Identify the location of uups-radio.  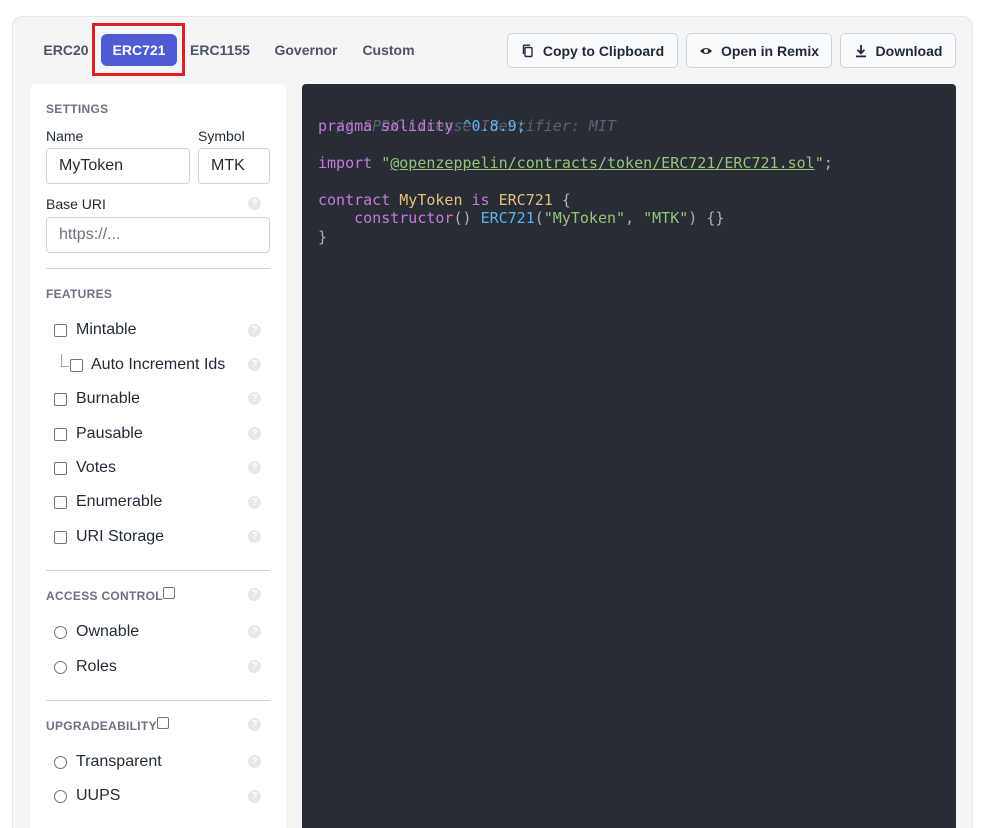
(60, 796).